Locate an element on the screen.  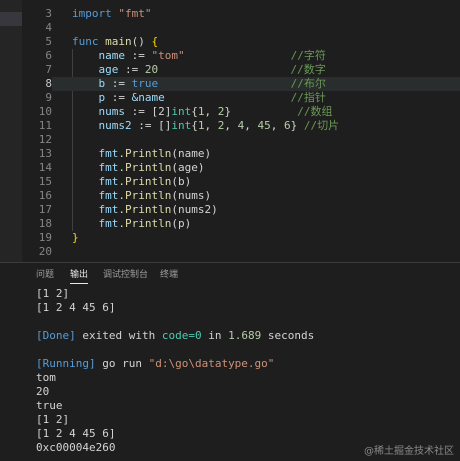
code-token: age is located at coordinates (98, 69).